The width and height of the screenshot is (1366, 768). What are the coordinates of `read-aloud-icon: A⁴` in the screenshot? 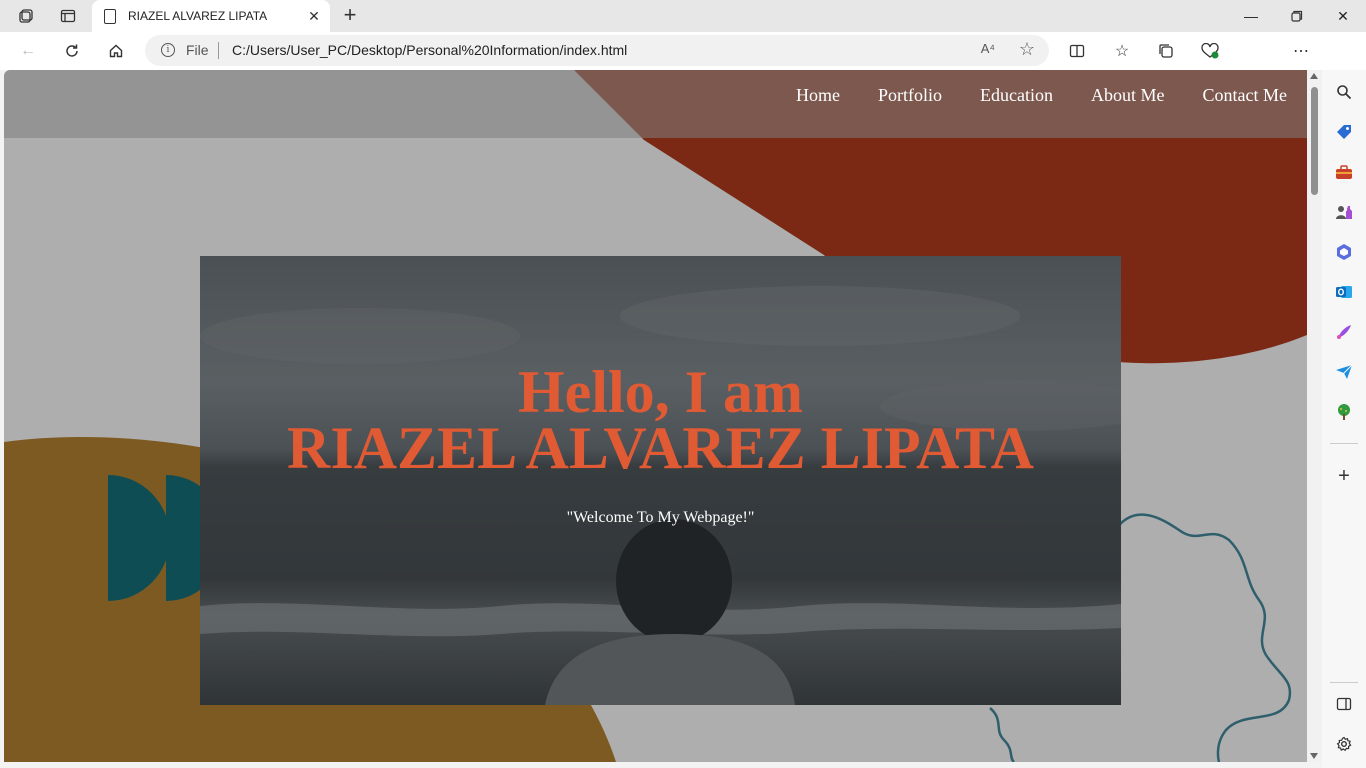 It's located at (988, 48).